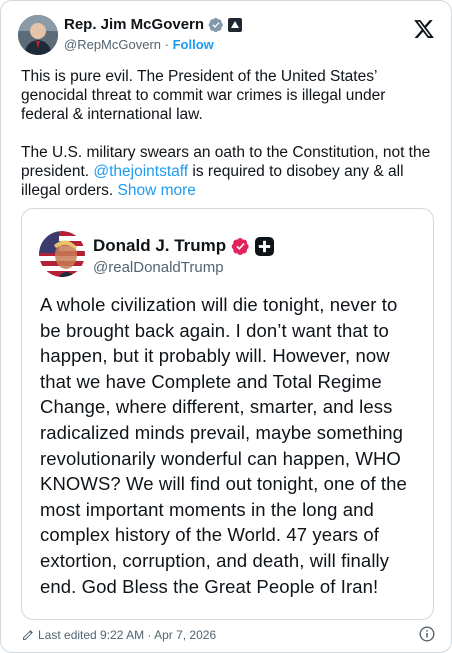 The height and width of the screenshot is (653, 452). I want to click on mention-link: @thejointstaff, so click(140, 171).